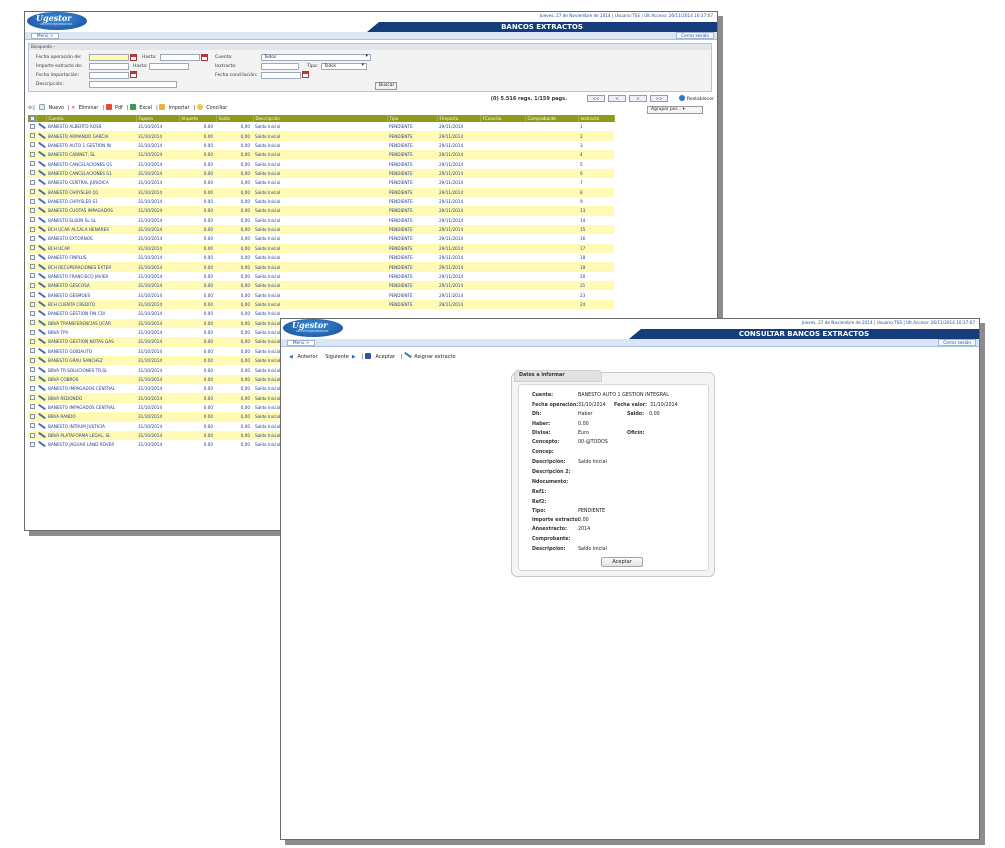 This screenshot has width=1005, height=848. Describe the element at coordinates (158, 118) in the screenshot. I see `column-header: Fopera` at that location.